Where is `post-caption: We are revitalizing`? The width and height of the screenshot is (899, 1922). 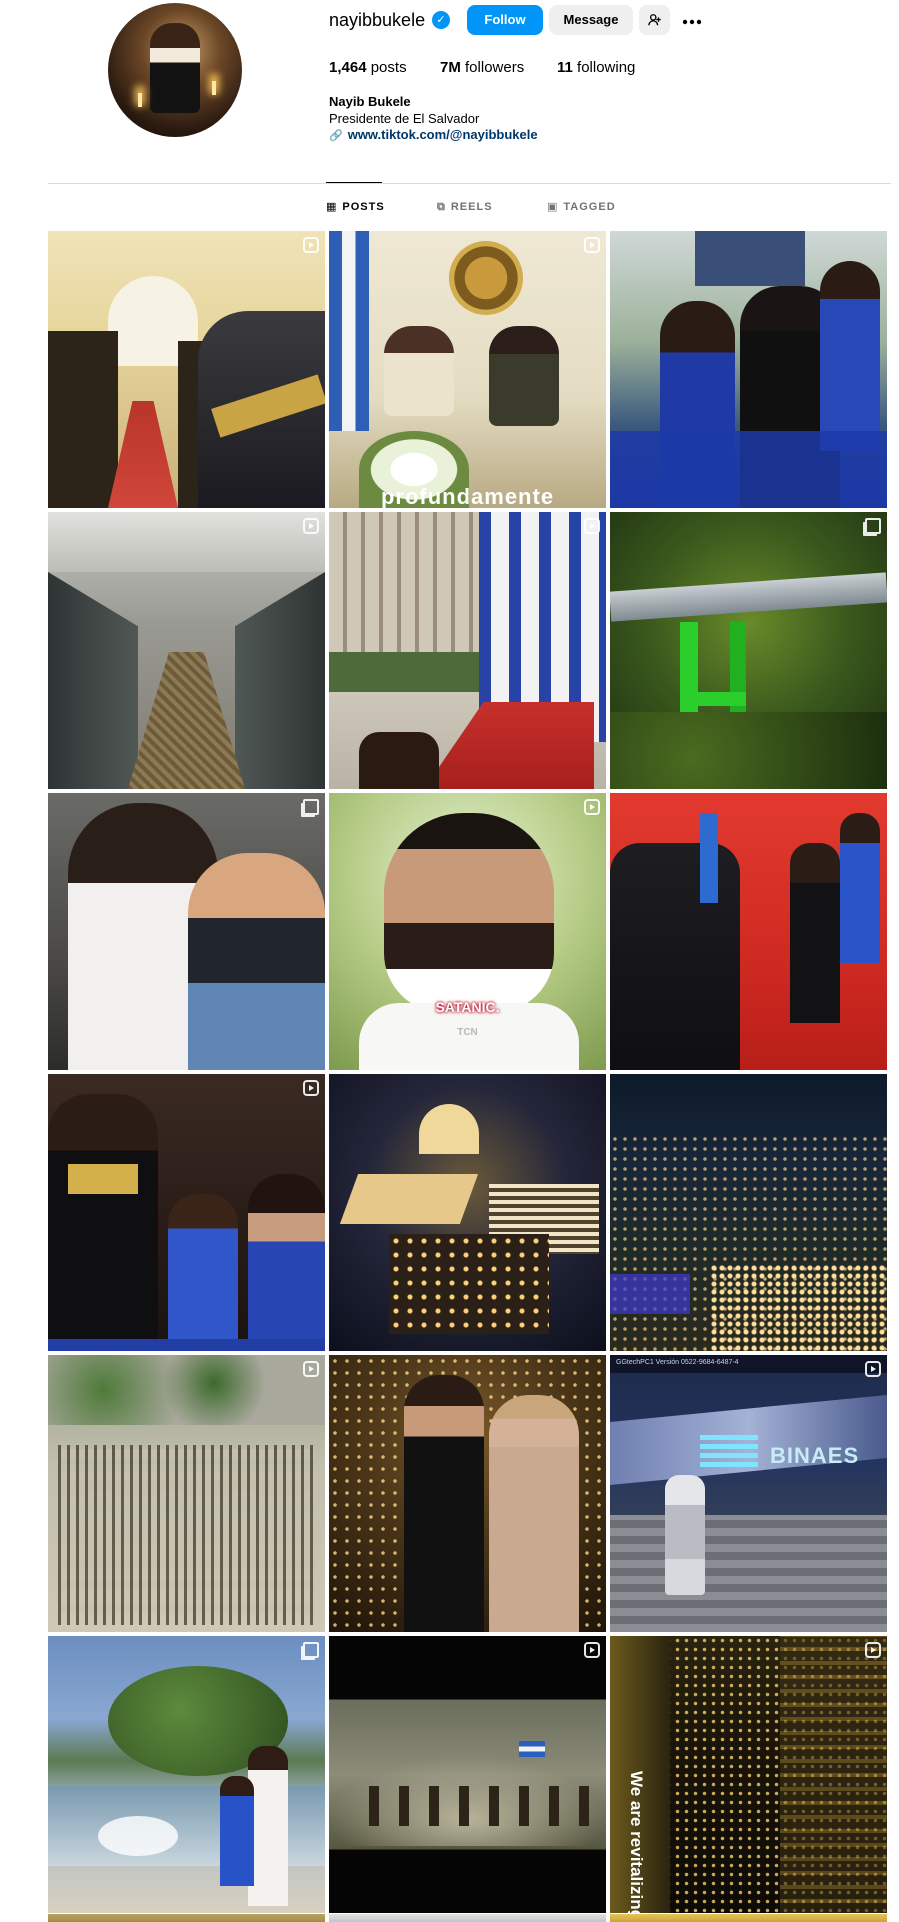
post-caption: We are revitalizing is located at coordinates (636, 1842).